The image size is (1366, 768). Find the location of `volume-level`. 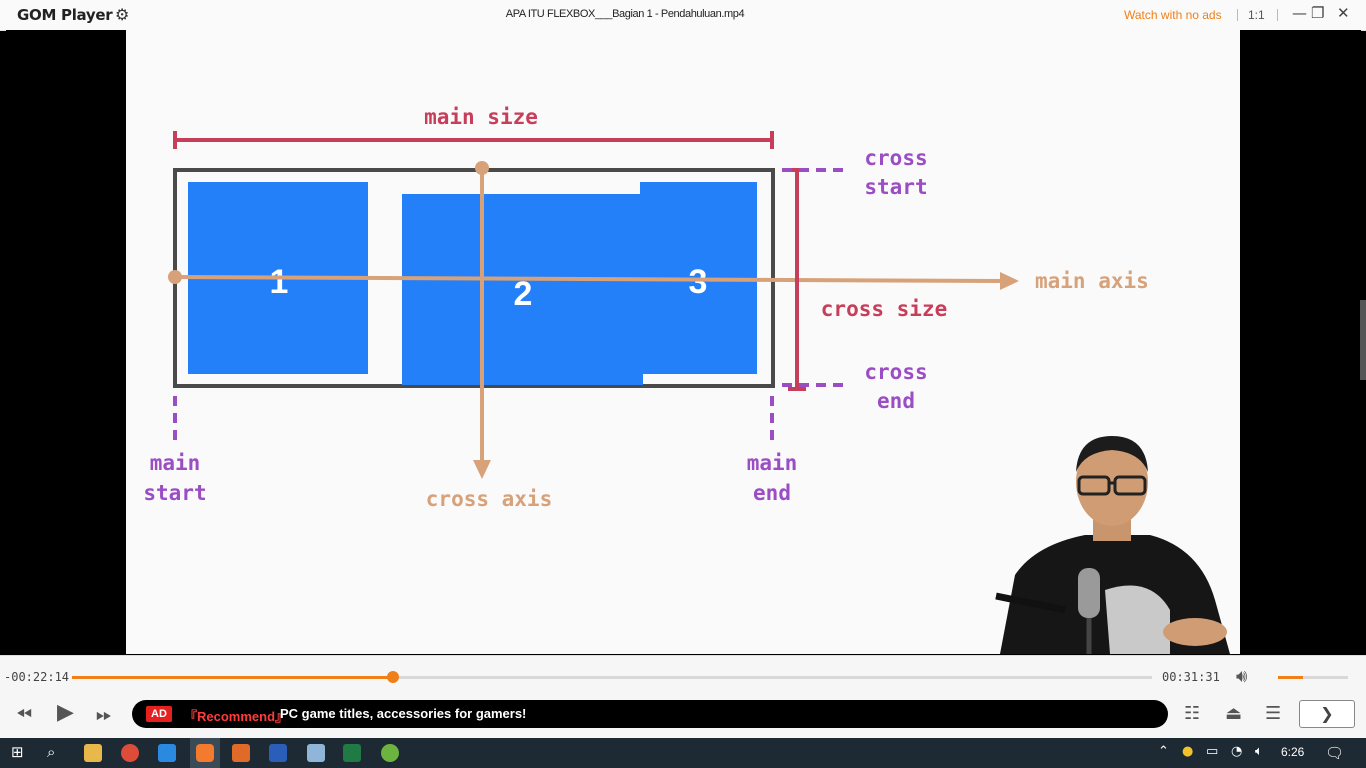

volume-level is located at coordinates (1290, 677).